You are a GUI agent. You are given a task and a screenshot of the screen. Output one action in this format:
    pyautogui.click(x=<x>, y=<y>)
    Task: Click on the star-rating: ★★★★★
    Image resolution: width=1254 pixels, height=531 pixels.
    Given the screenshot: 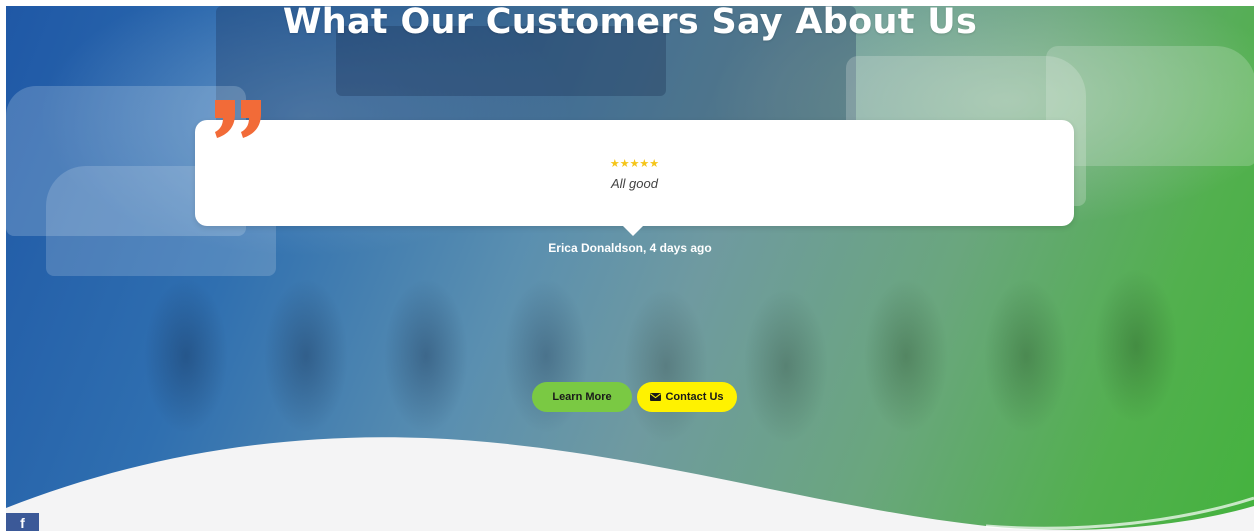 What is the action you would take?
    pyautogui.click(x=634, y=164)
    